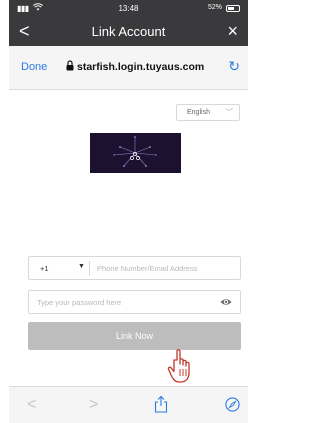 The image size is (320, 423). I want to click on status-bar: ▮▮▮ 13:48 52%, so click(128, 8).